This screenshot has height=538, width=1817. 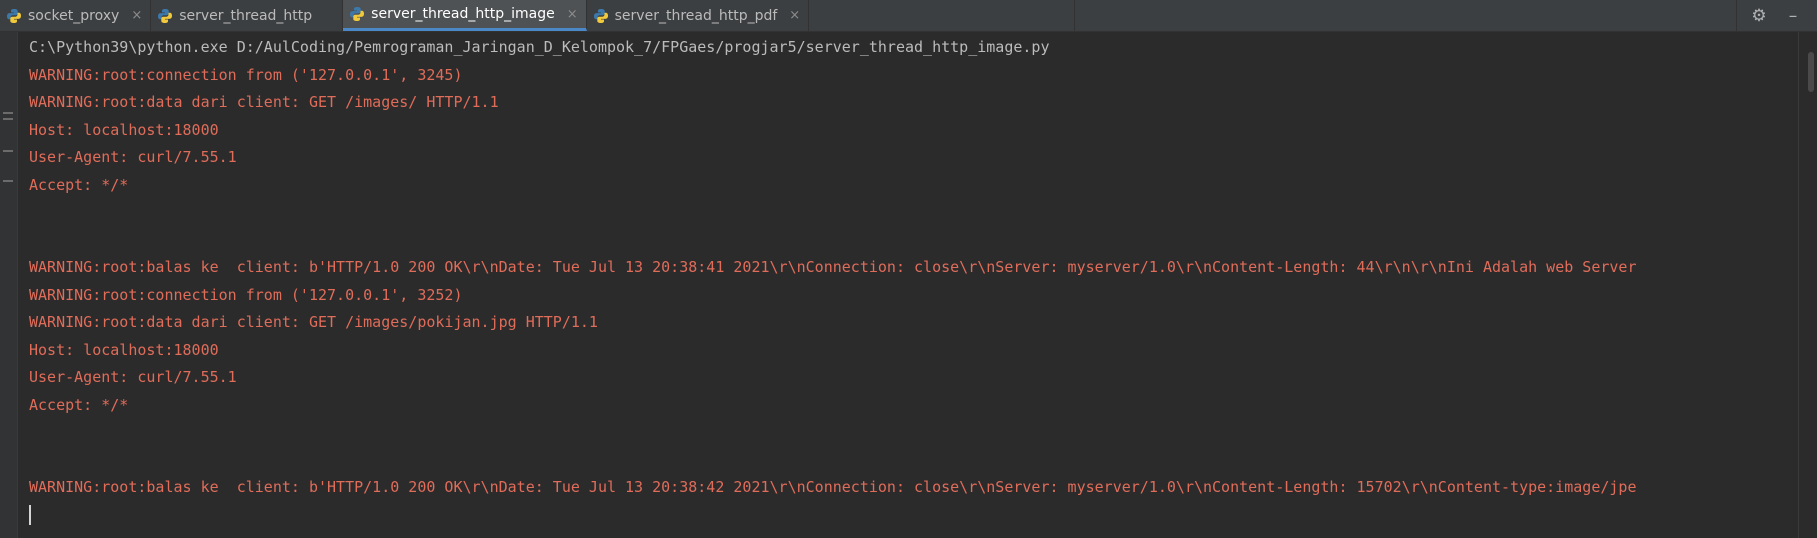 What do you see at coordinates (913, 516) in the screenshot?
I see `console-input-line` at bounding box center [913, 516].